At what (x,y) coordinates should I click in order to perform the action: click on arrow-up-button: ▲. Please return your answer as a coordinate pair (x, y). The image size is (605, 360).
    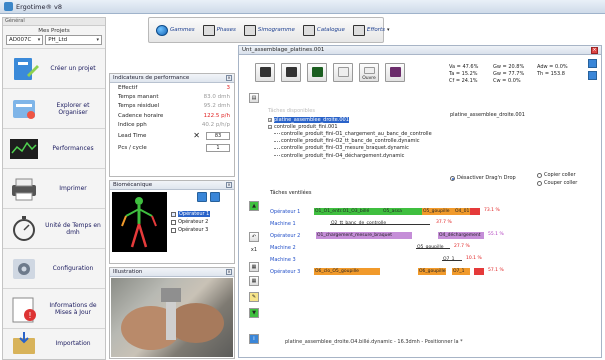
    Looking at the image, I should click on (254, 206).